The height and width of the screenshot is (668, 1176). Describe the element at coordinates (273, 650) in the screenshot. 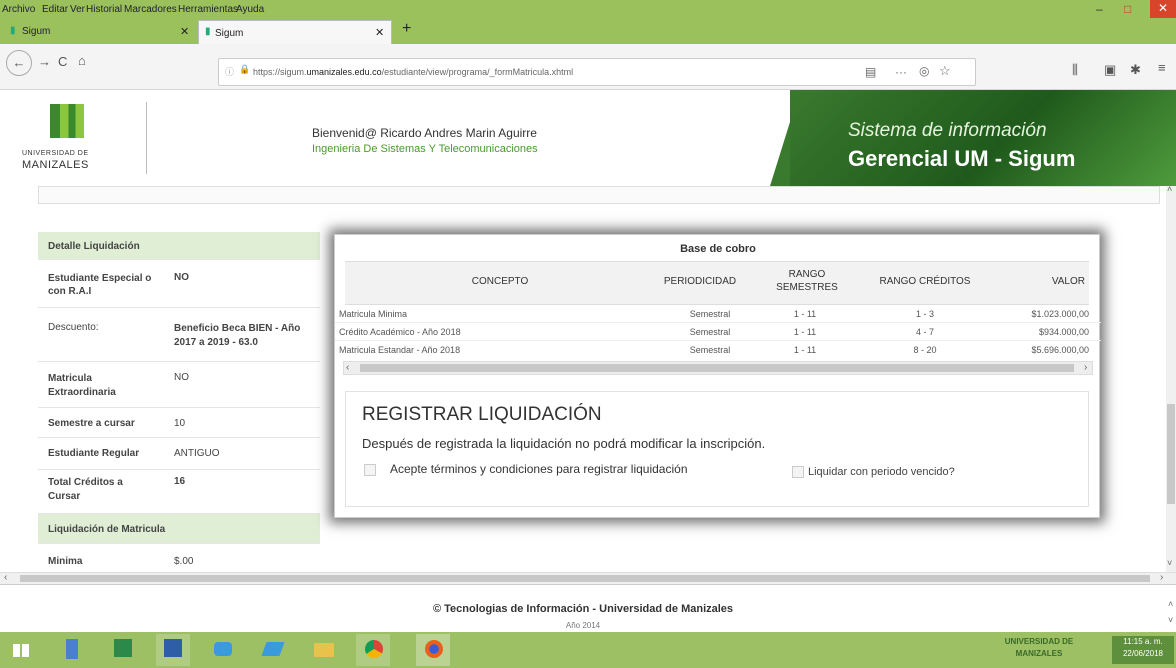

I see `edit-app-icon` at that location.